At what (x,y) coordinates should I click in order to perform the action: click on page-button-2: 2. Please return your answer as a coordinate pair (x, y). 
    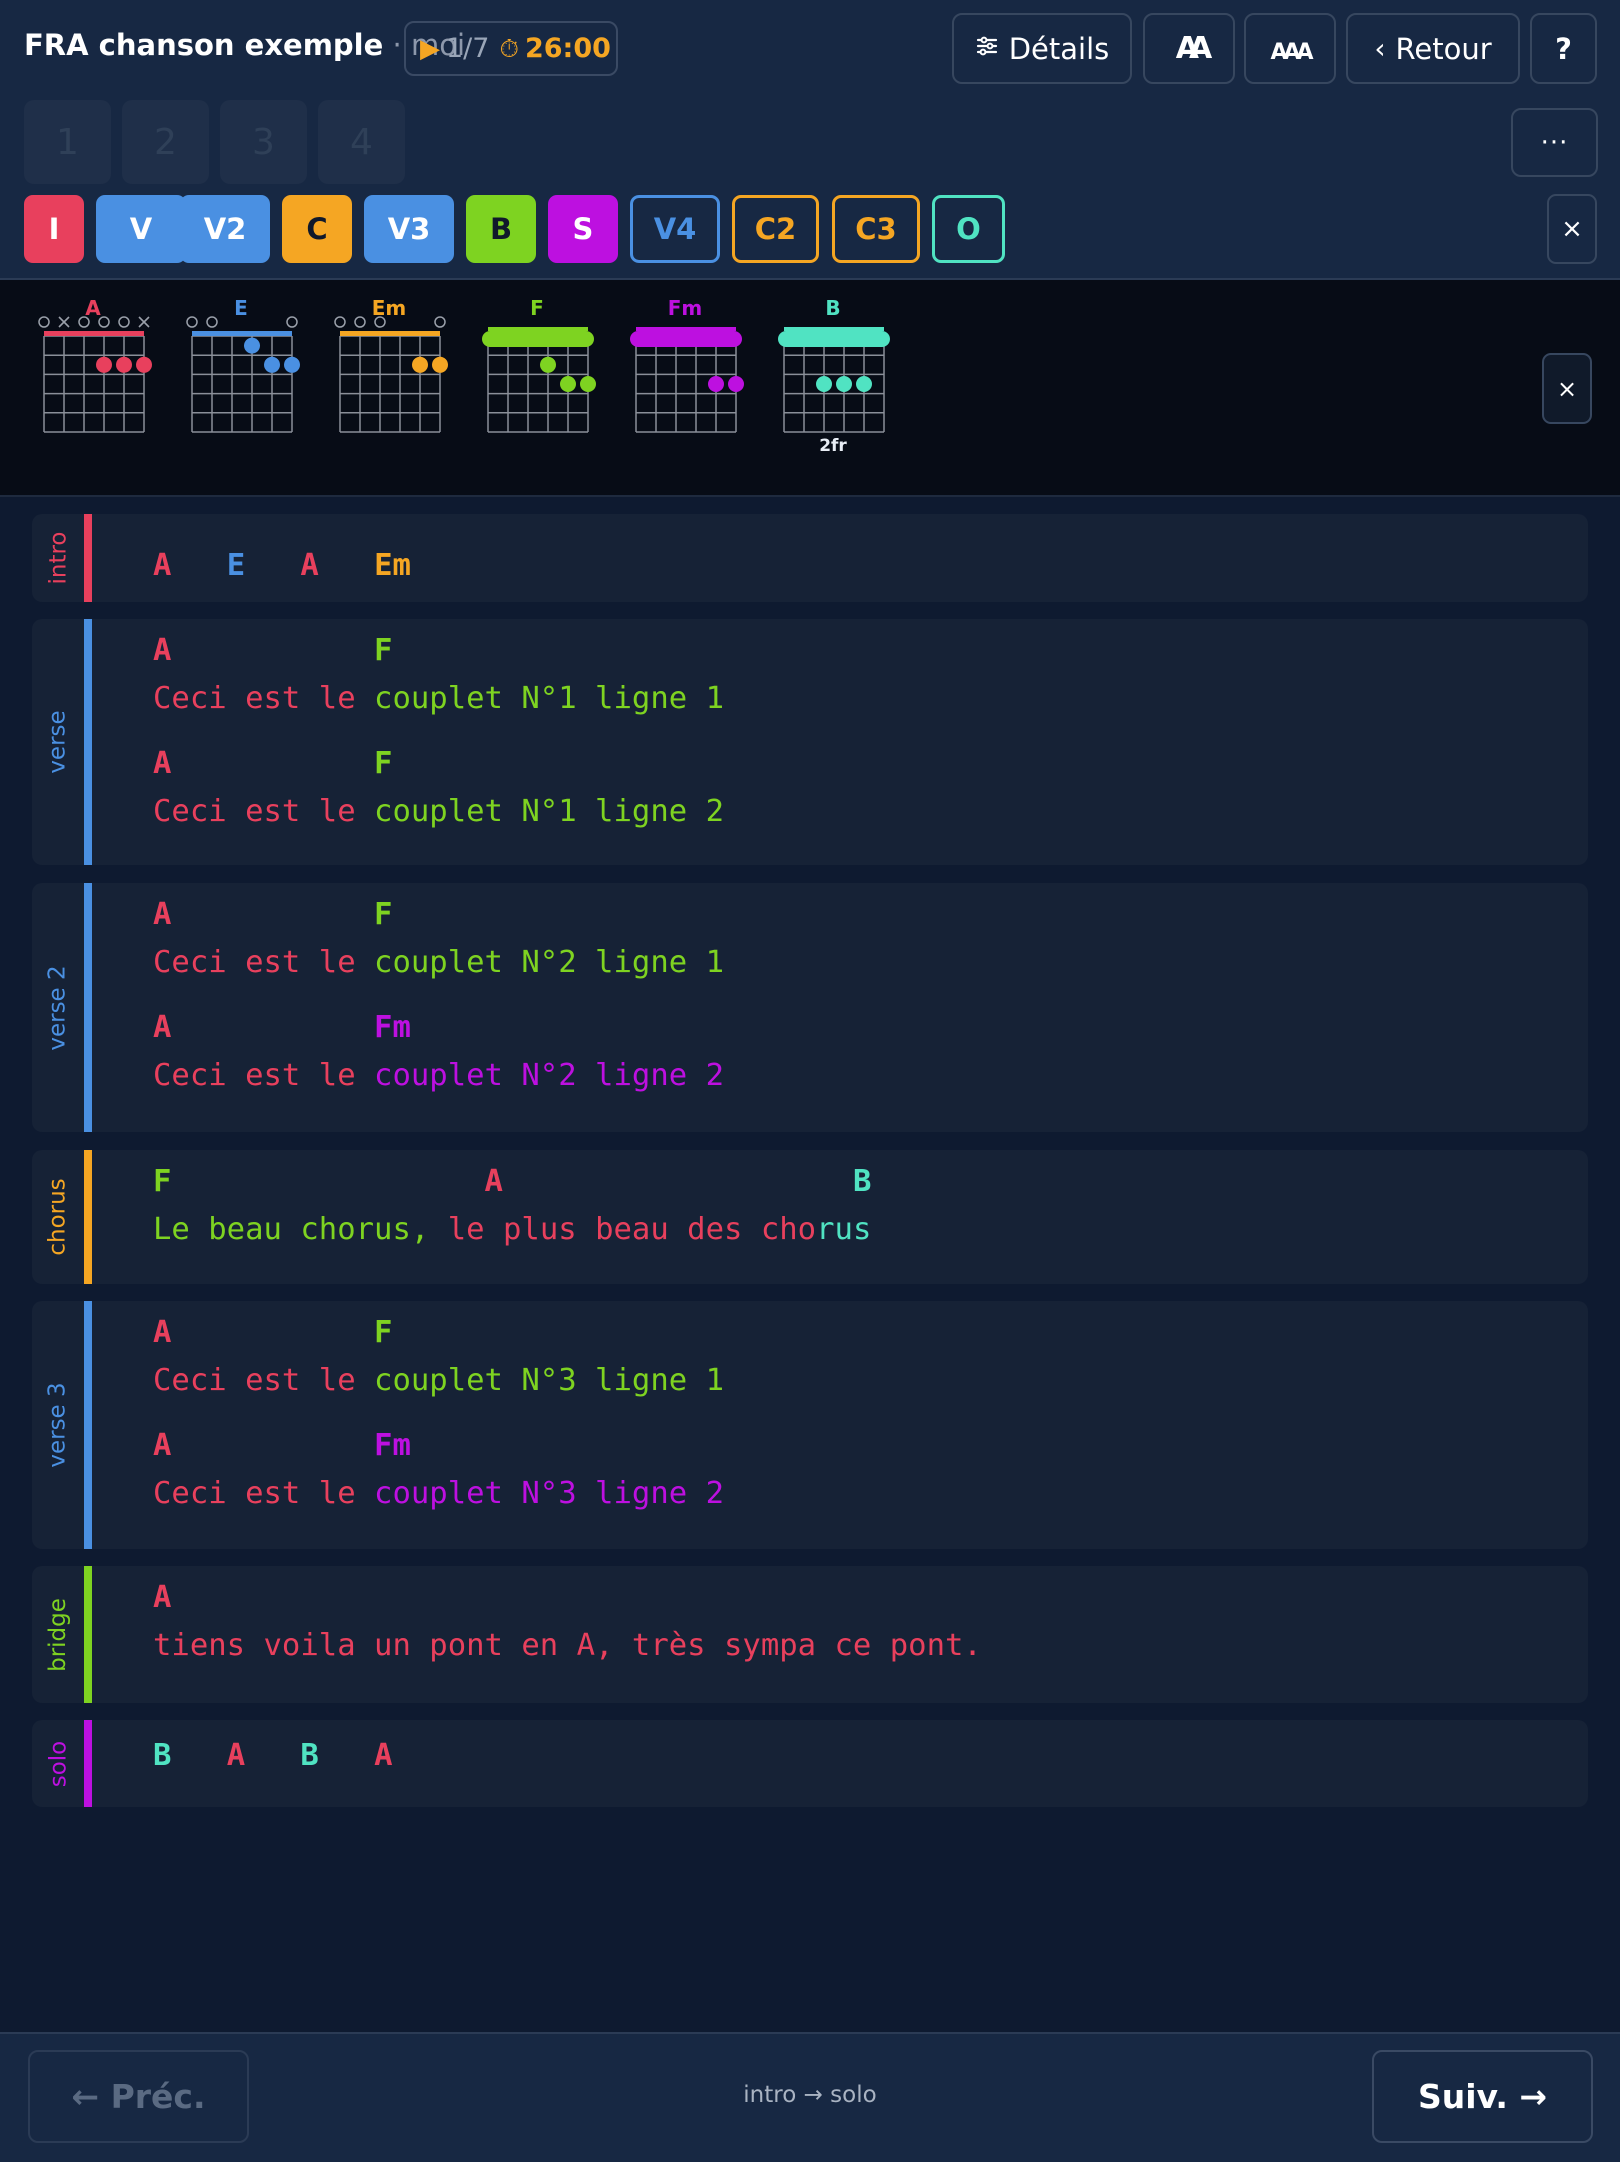
    Looking at the image, I should click on (165, 142).